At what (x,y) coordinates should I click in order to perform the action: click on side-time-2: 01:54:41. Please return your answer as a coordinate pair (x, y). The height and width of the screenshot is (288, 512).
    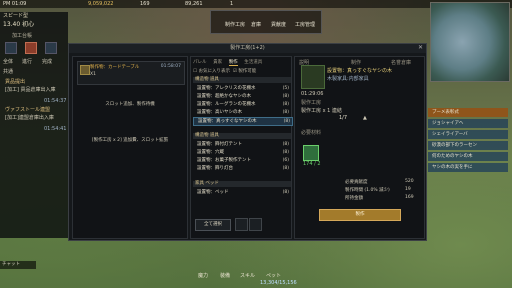
    Looking at the image, I should click on (55, 129).